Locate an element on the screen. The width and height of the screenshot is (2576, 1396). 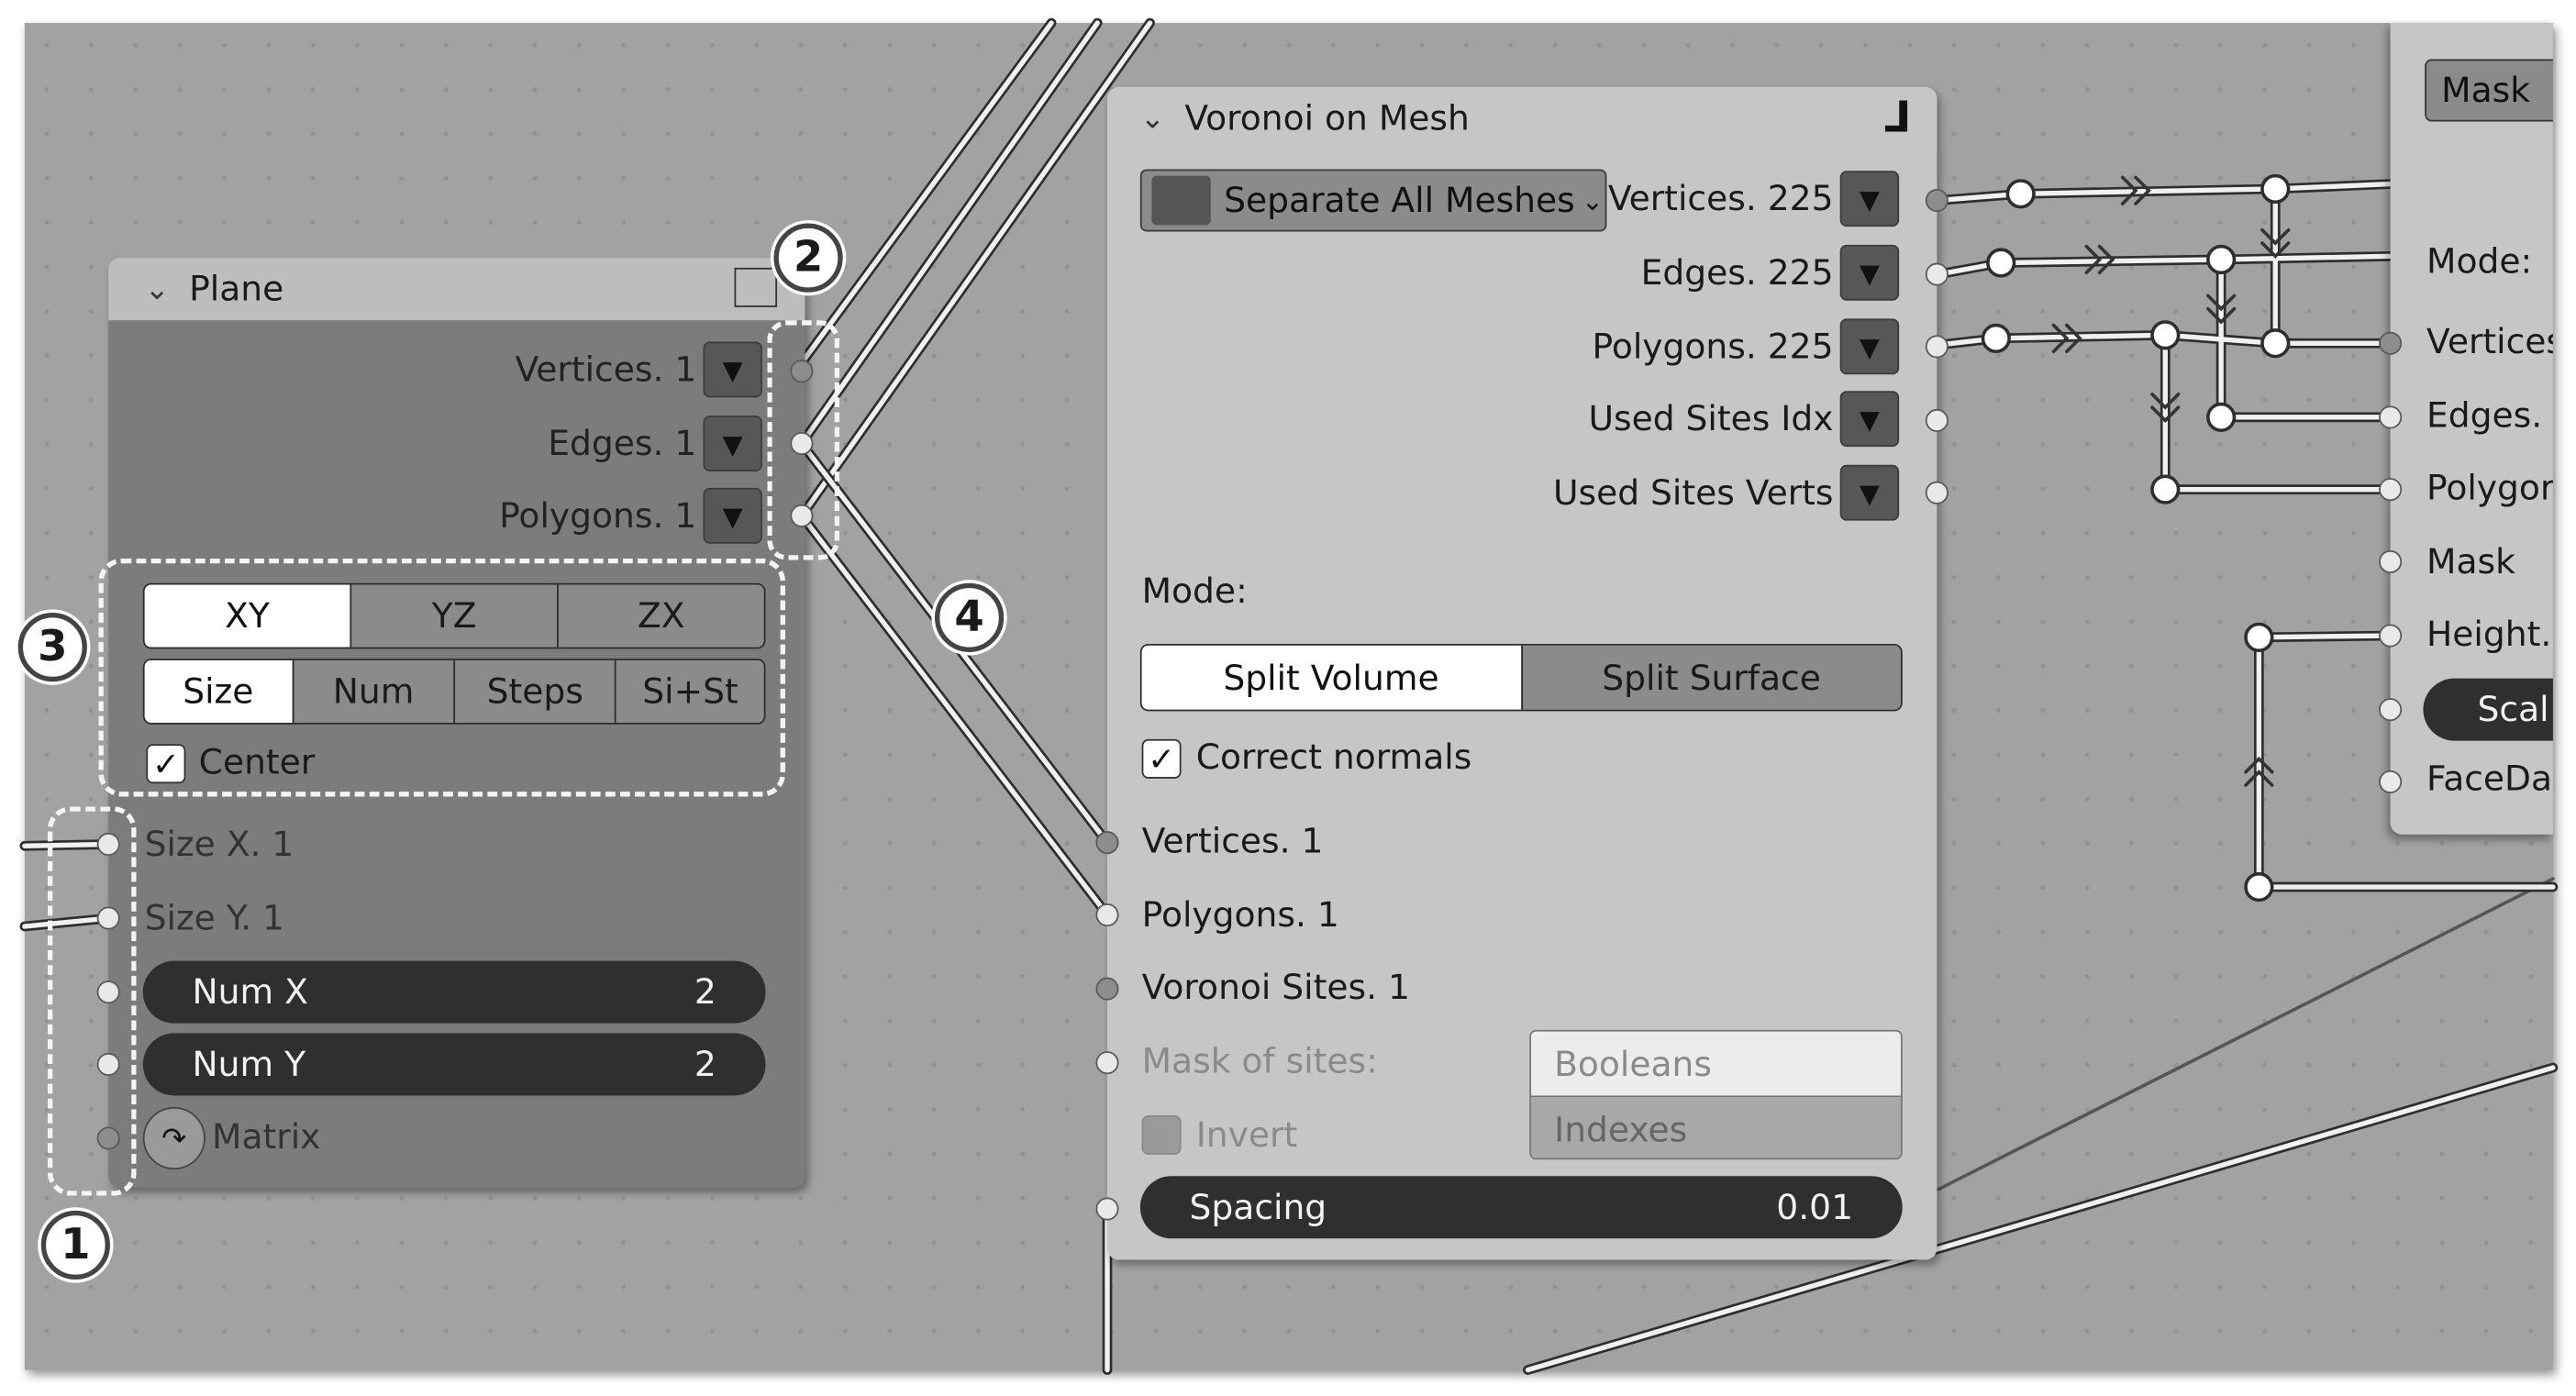
right-input-edges-label: Edges. is located at coordinates (2484, 415).